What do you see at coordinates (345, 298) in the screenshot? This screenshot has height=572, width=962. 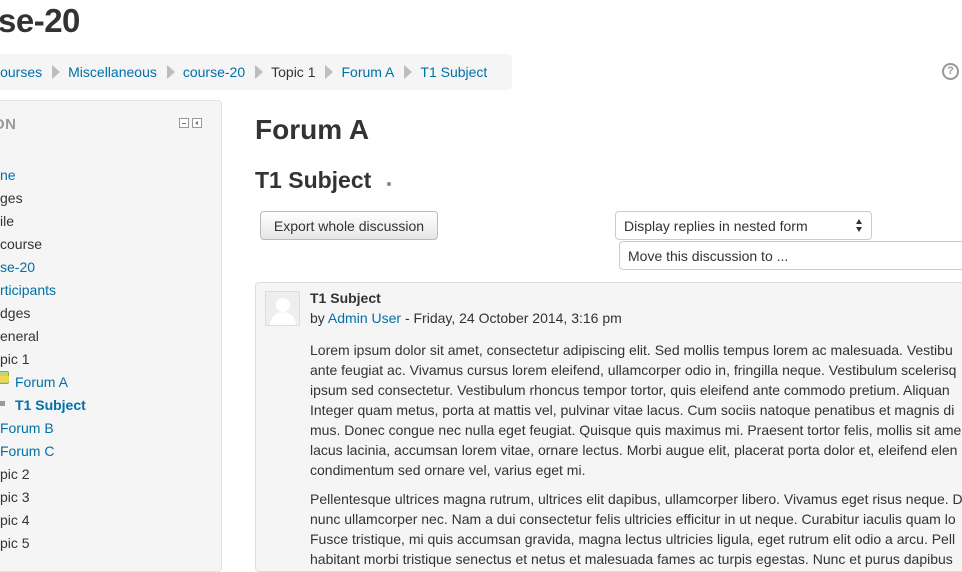 I see `post-subject: T1 Subject` at bounding box center [345, 298].